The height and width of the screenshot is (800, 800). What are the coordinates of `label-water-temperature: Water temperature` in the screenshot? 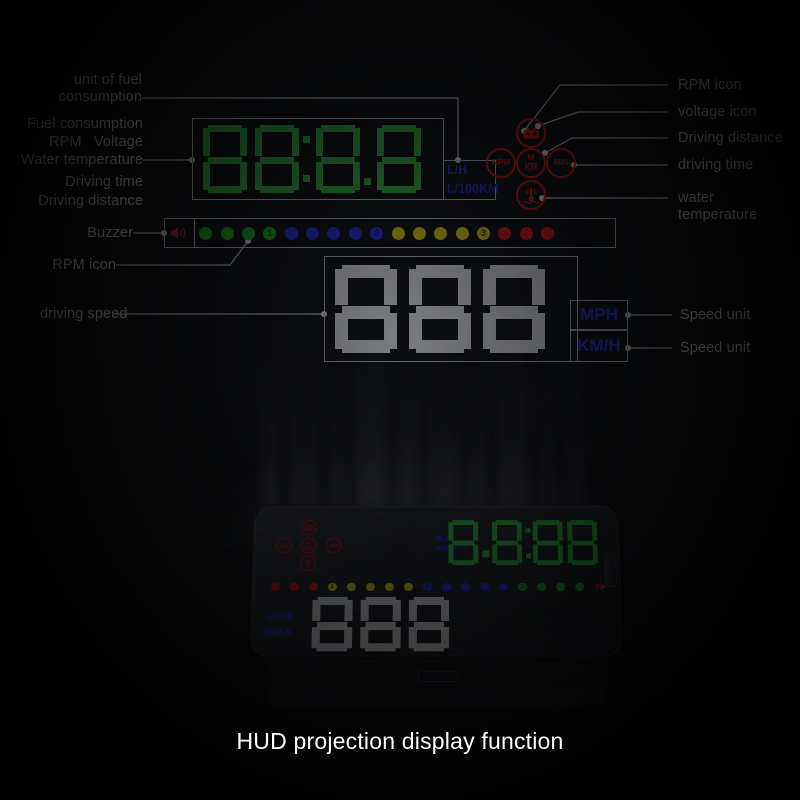 It's located at (81, 160).